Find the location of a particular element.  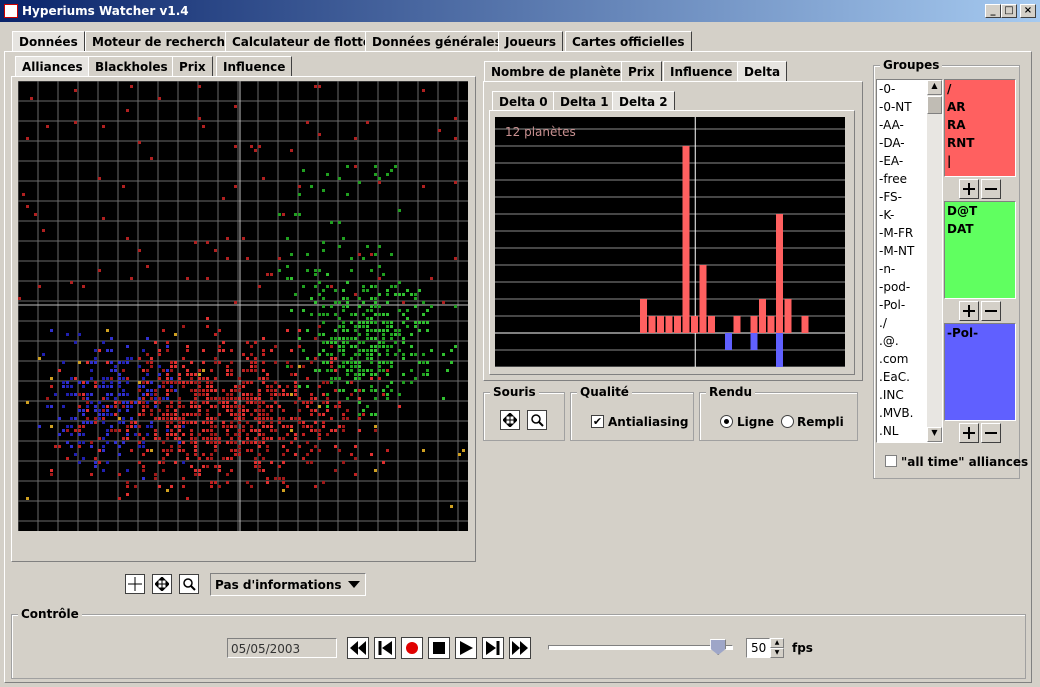

record-button is located at coordinates (412, 648).